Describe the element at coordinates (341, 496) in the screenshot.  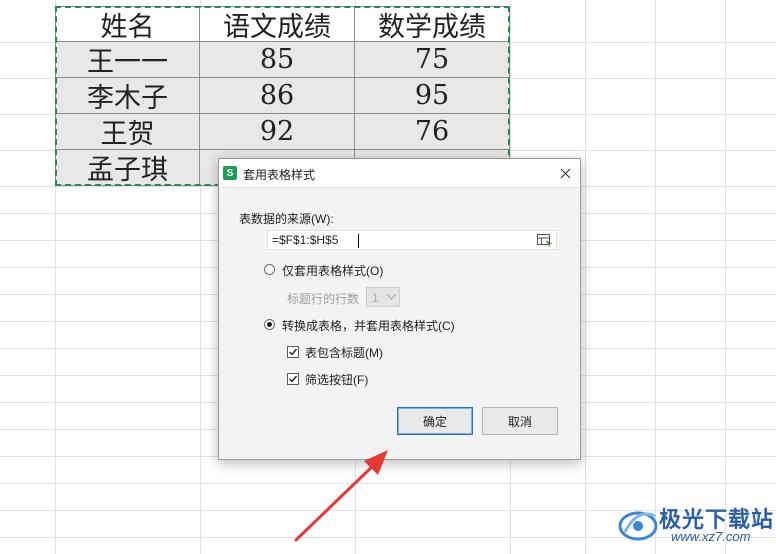
I see `annotation-arrow-icon` at that location.